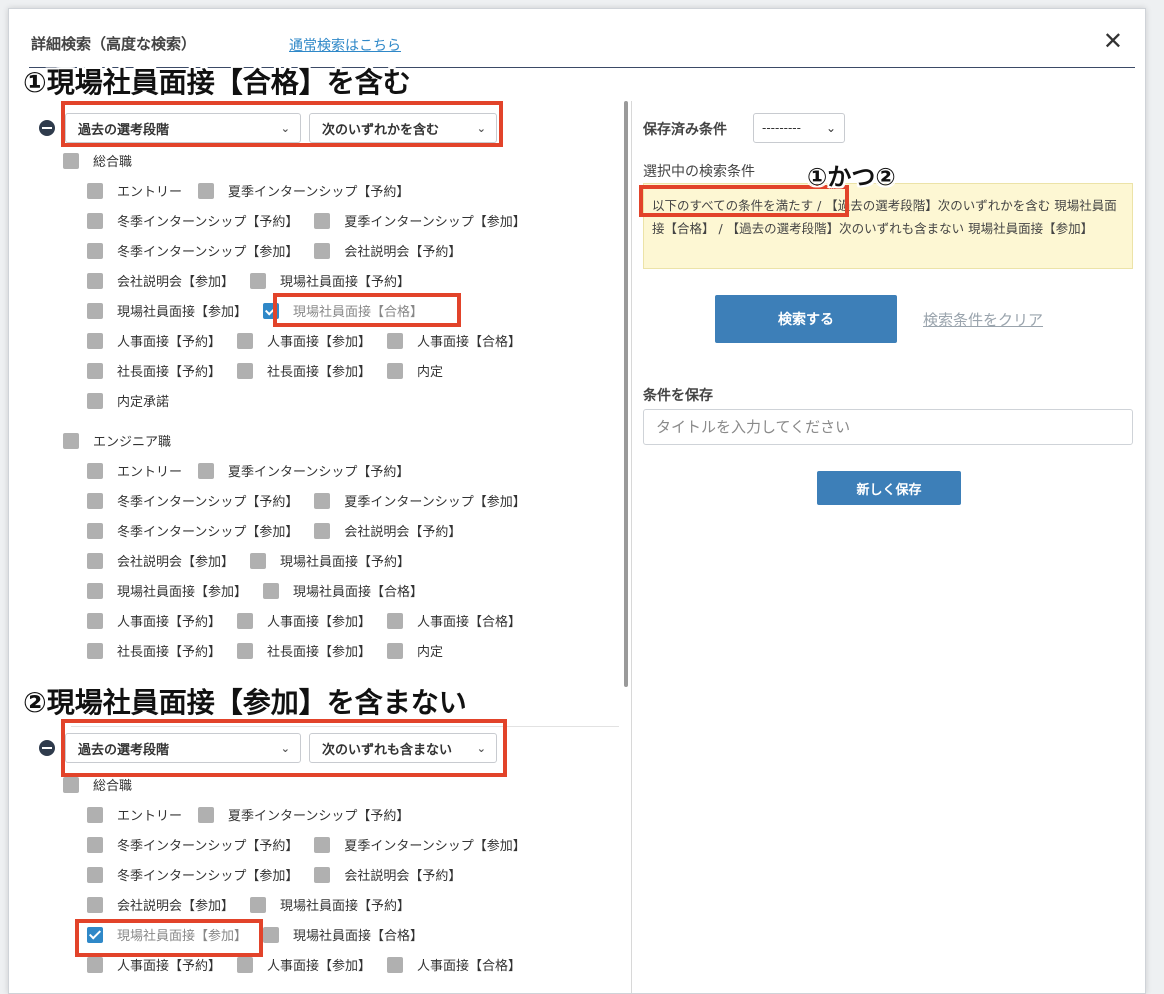 The width and height of the screenshot is (1164, 994). Describe the element at coordinates (888, 427) in the screenshot. I see `title-input` at that location.